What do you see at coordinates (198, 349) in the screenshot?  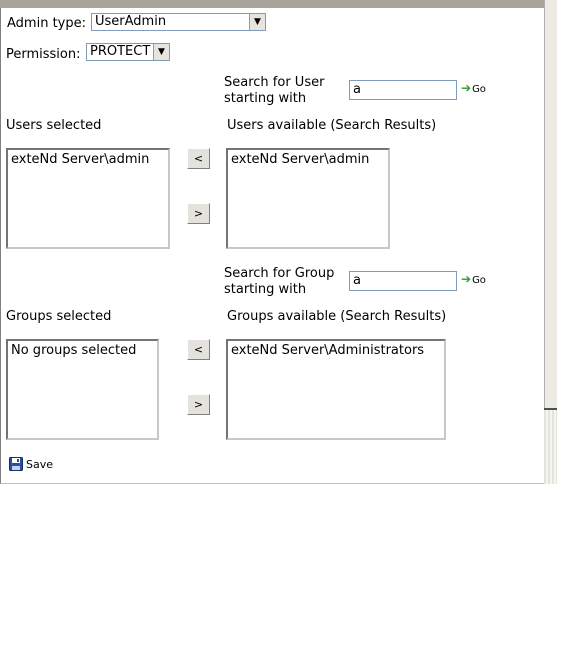 I see `move-group-left-button: <` at bounding box center [198, 349].